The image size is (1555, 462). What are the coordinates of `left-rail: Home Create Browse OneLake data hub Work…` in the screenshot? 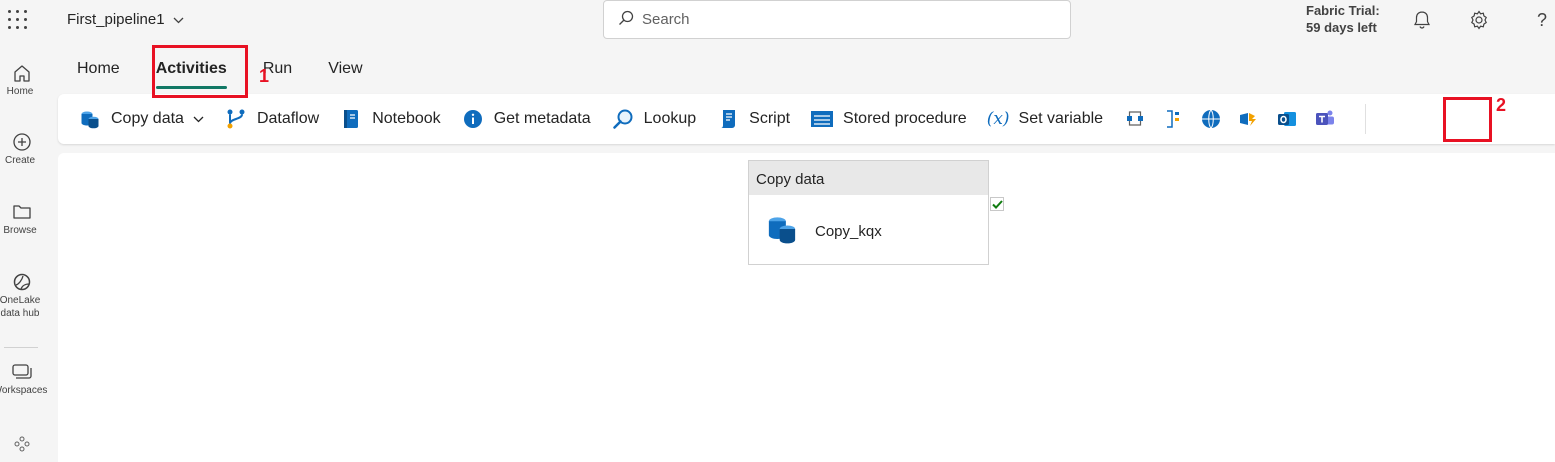 It's located at (23, 252).